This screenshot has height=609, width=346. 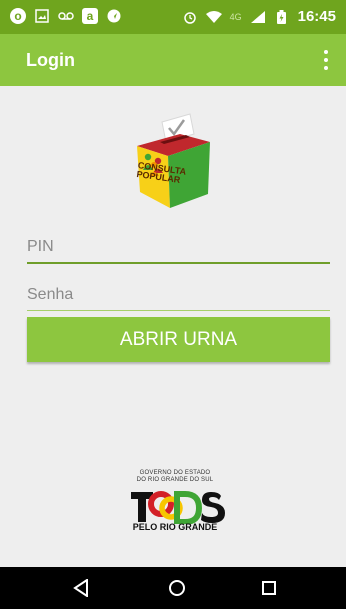 I want to click on amazon-icon: a, so click(x=90, y=16).